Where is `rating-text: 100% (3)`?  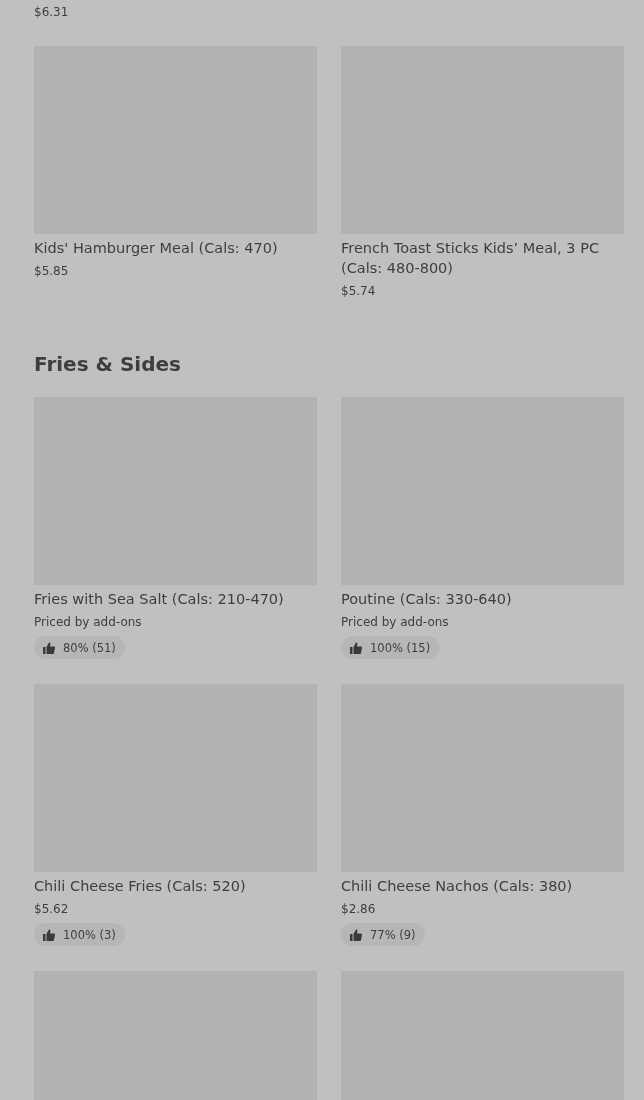
rating-text: 100% (3) is located at coordinates (89, 934).